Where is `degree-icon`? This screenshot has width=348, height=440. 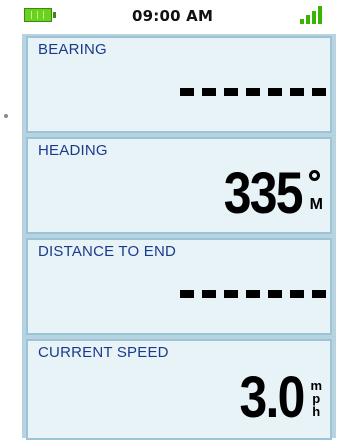 degree-icon is located at coordinates (314, 175).